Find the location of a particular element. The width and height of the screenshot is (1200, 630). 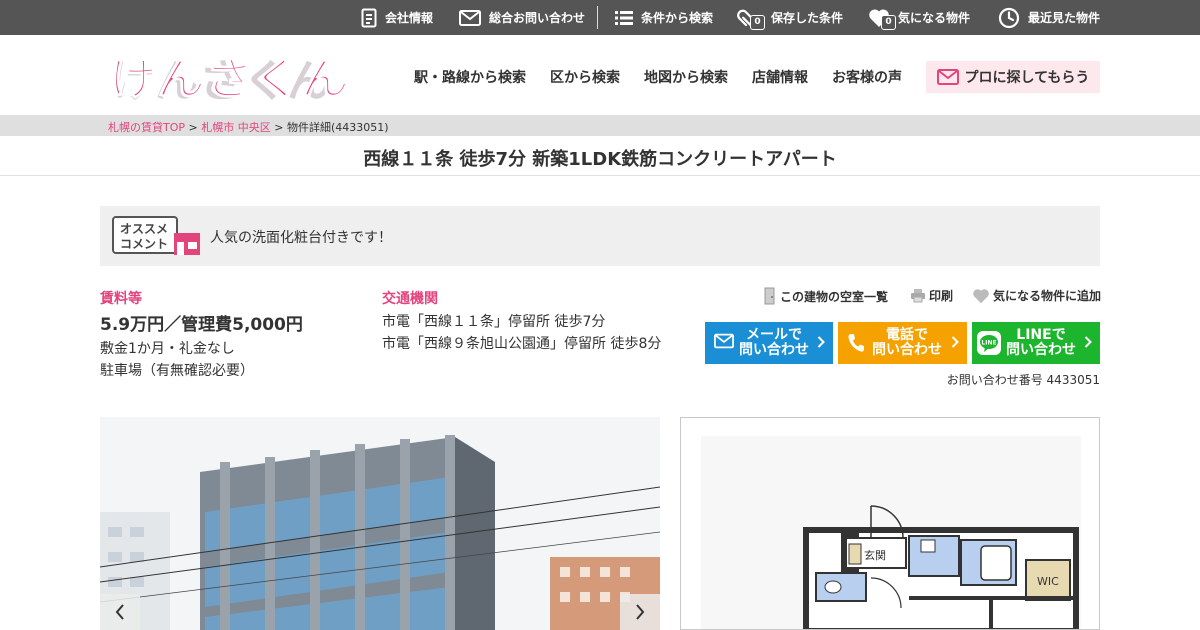

printer-icon is located at coordinates (918, 296).